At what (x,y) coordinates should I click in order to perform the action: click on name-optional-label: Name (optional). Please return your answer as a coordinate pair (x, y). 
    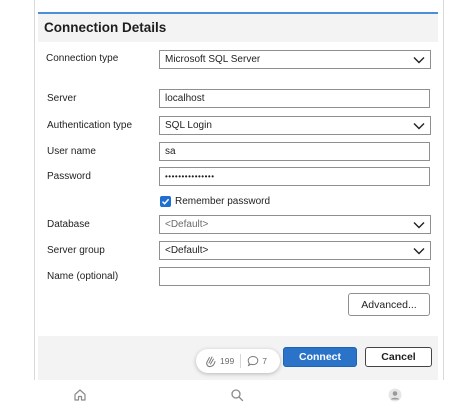
    Looking at the image, I should click on (83, 276).